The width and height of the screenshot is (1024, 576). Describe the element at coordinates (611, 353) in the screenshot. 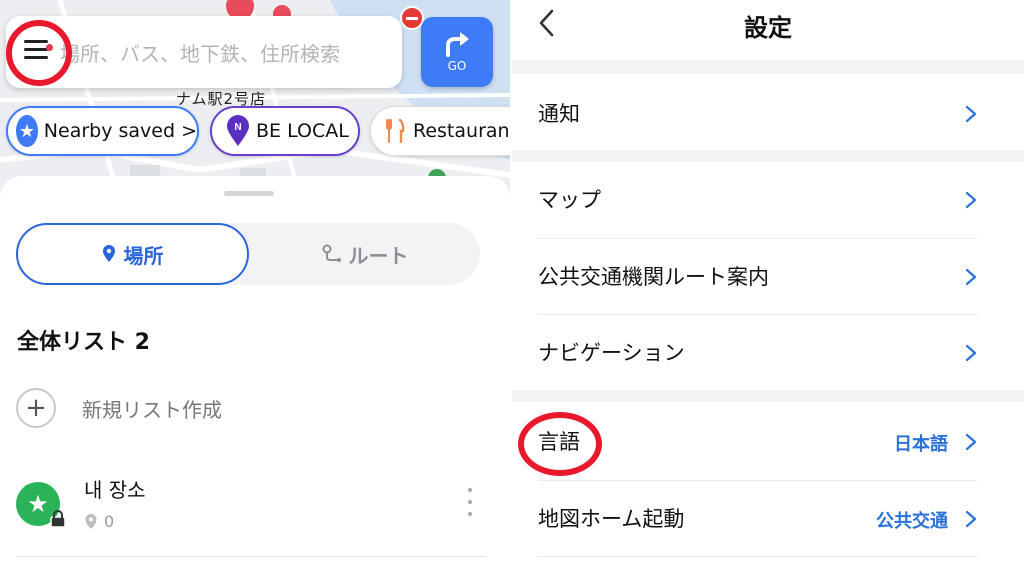

I see `settings-item-label: ナビゲーション` at that location.